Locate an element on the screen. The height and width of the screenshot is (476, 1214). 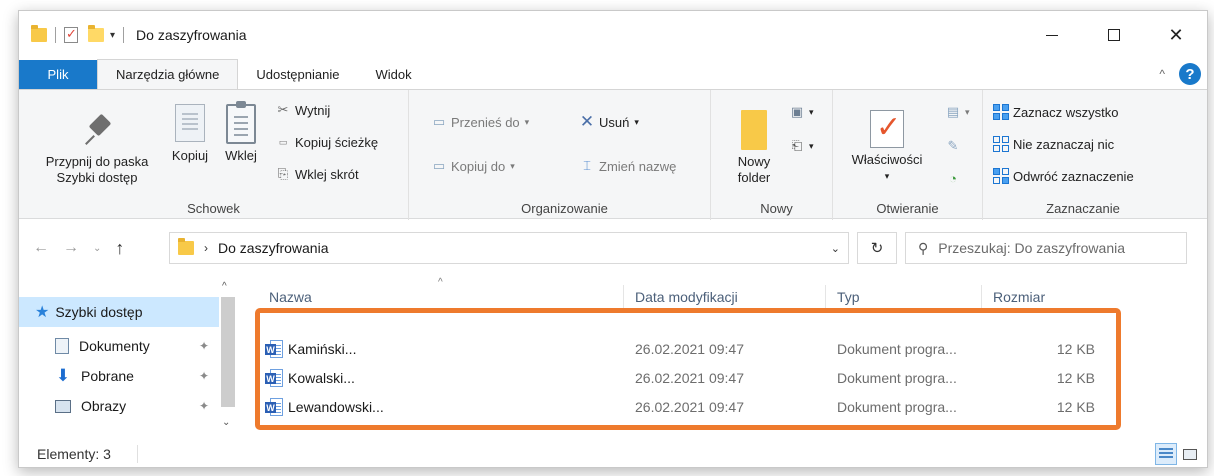
paste-shortcut-button: ⎘ Wklej skrót is located at coordinates (317, 174).